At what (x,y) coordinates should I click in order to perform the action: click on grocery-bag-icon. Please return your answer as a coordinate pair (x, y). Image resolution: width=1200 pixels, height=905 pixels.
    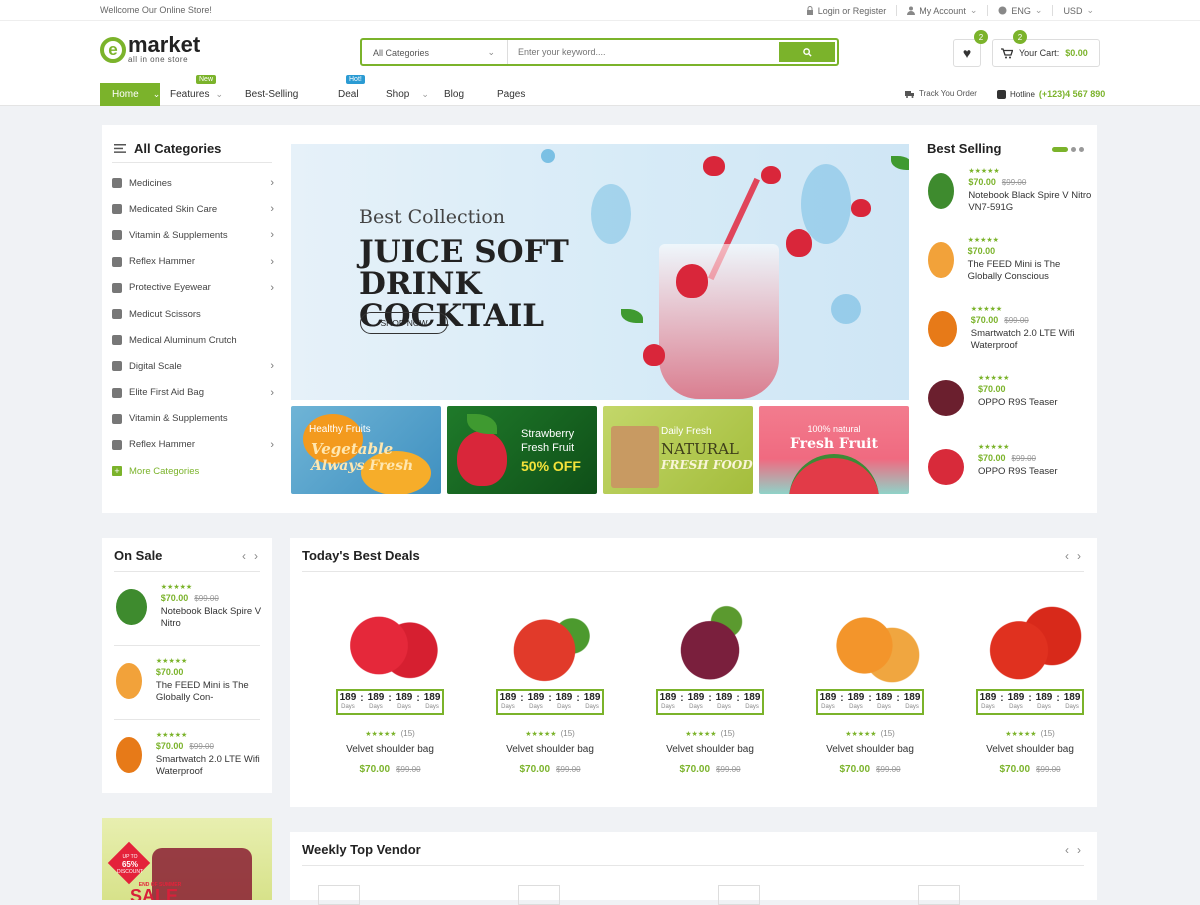
    Looking at the image, I should click on (635, 457).